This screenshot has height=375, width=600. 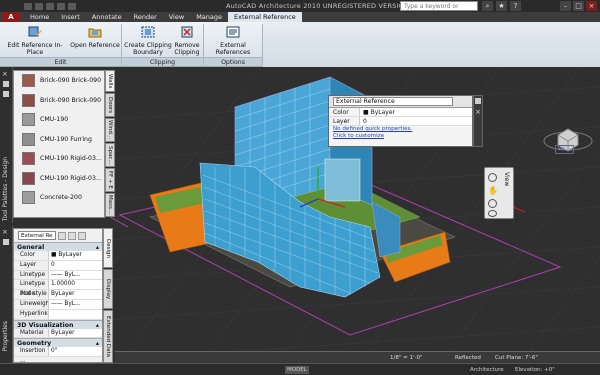 I want to click on tab-doors: Doors, so click(x=110, y=105).